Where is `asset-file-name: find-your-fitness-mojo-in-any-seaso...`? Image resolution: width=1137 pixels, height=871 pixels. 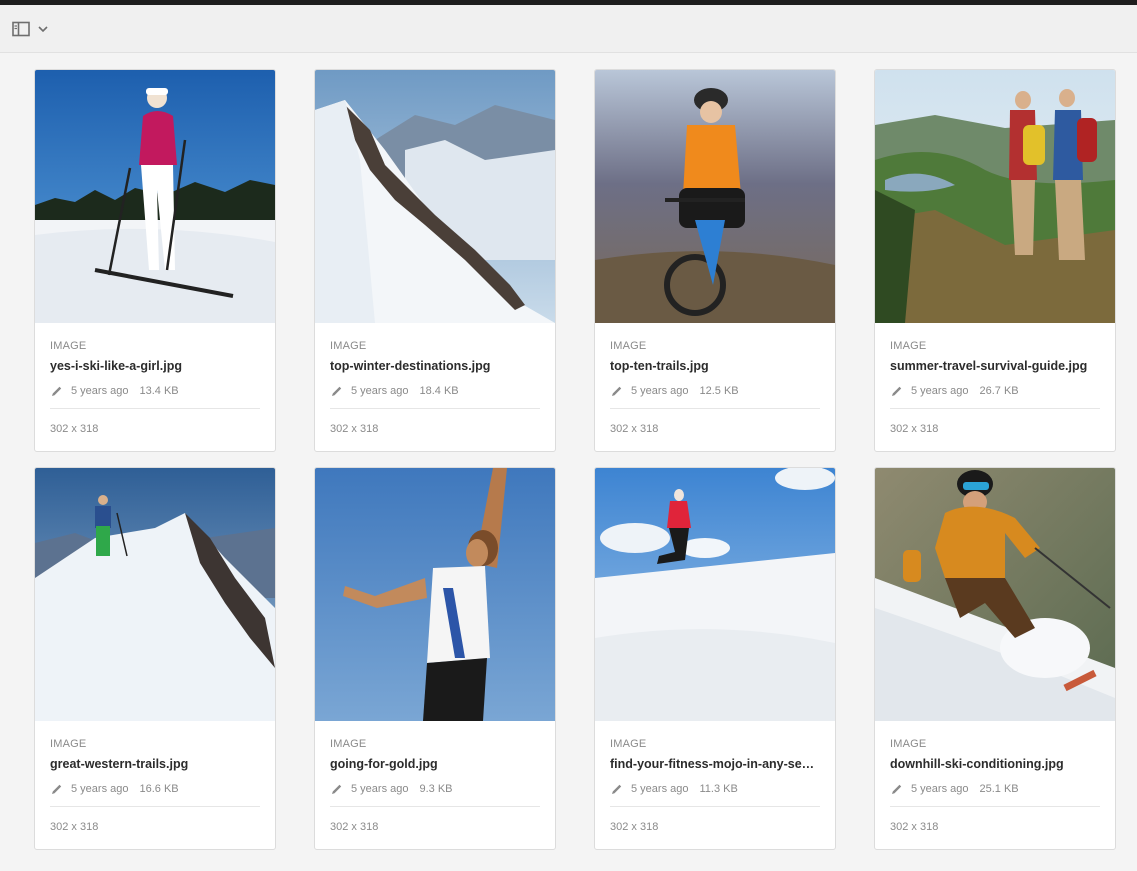
asset-file-name: find-your-fitness-mojo-in-any-seaso... is located at coordinates (715, 764).